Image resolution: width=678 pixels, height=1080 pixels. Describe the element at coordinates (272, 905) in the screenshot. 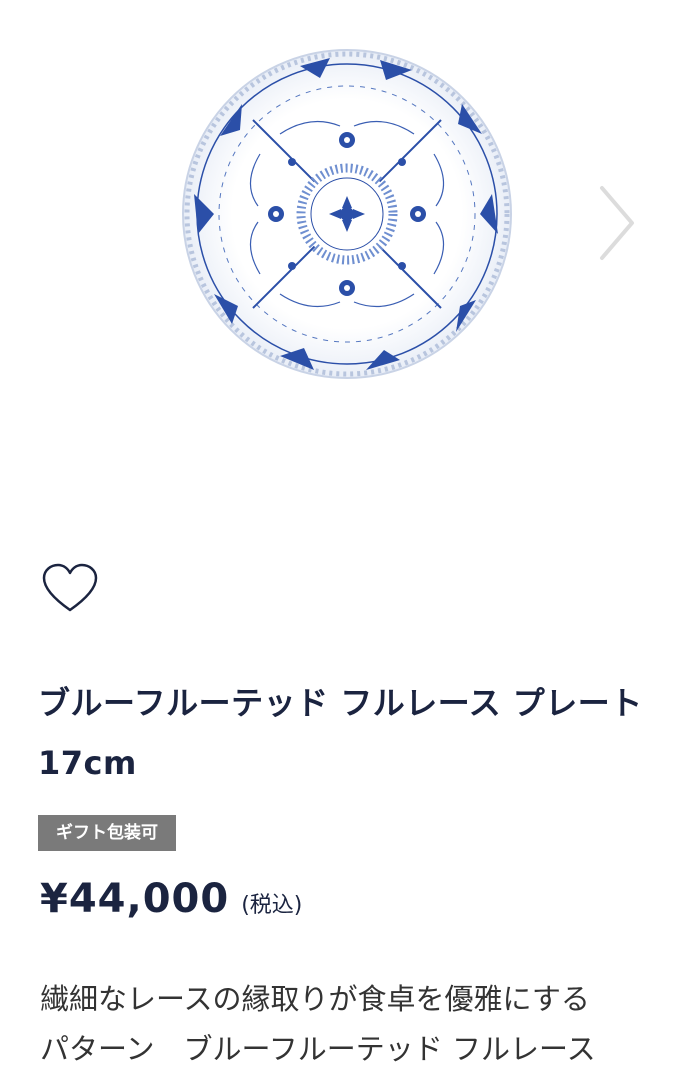

I see `tax-note: (税込)` at that location.